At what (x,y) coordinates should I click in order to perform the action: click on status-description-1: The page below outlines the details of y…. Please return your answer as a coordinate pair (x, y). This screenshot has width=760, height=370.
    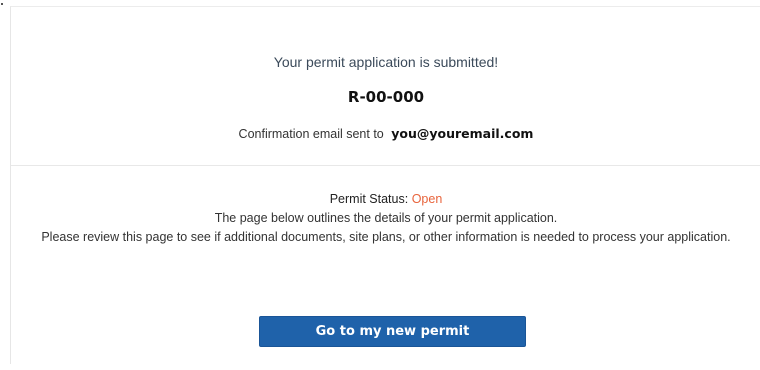
    Looking at the image, I should click on (386, 218).